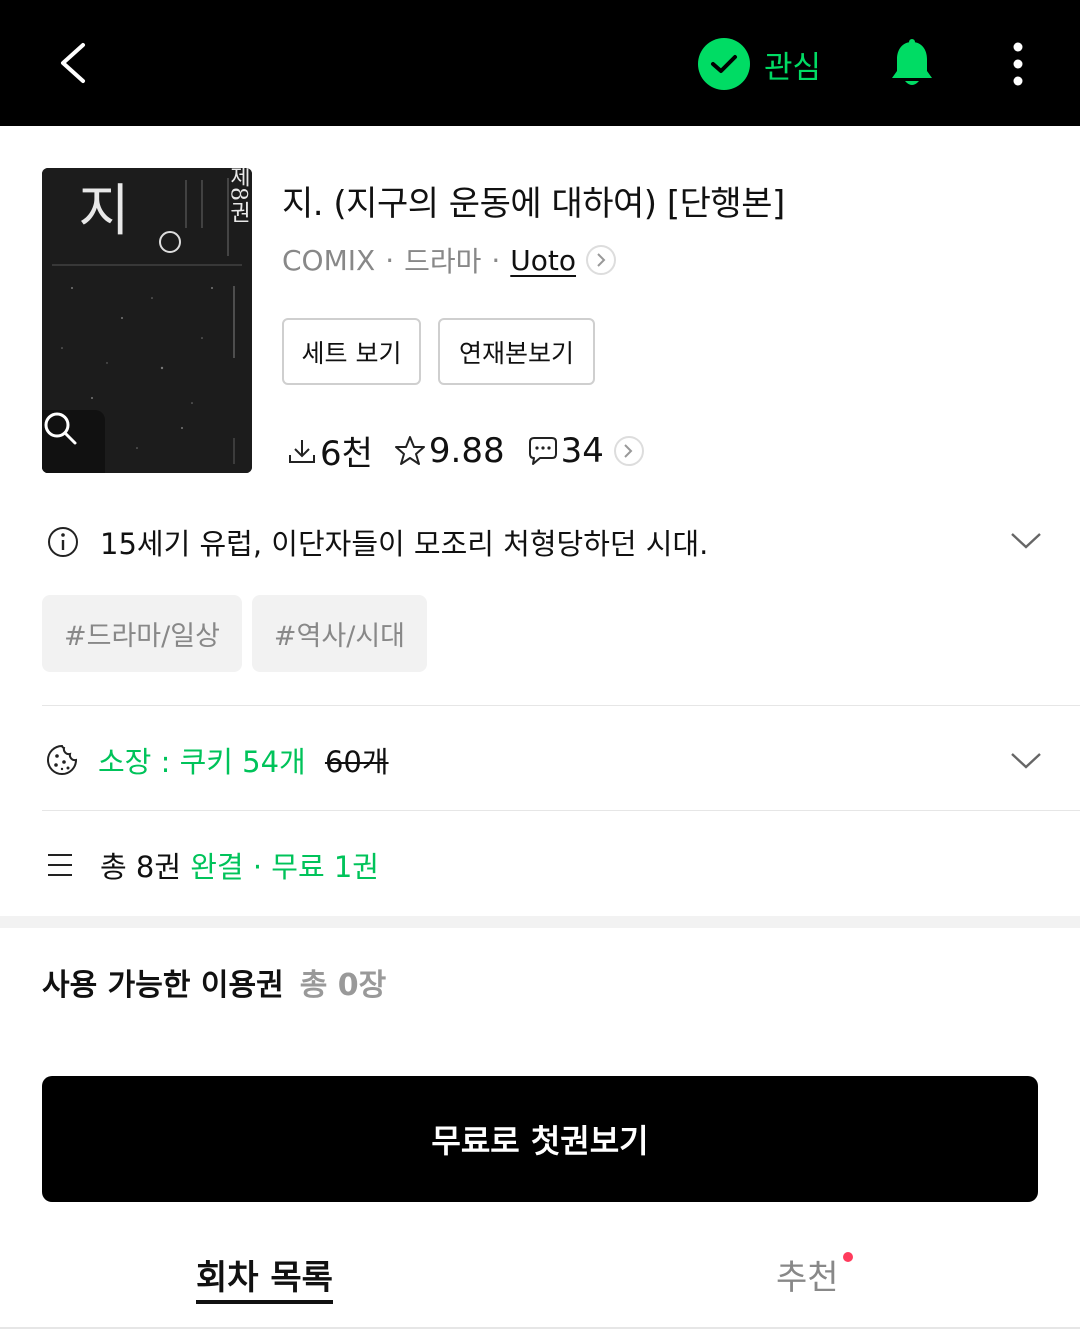 This screenshot has height=1339, width=1080. I want to click on ticket-summary: 사용 가능한 이용권 총 0장, so click(214, 982).